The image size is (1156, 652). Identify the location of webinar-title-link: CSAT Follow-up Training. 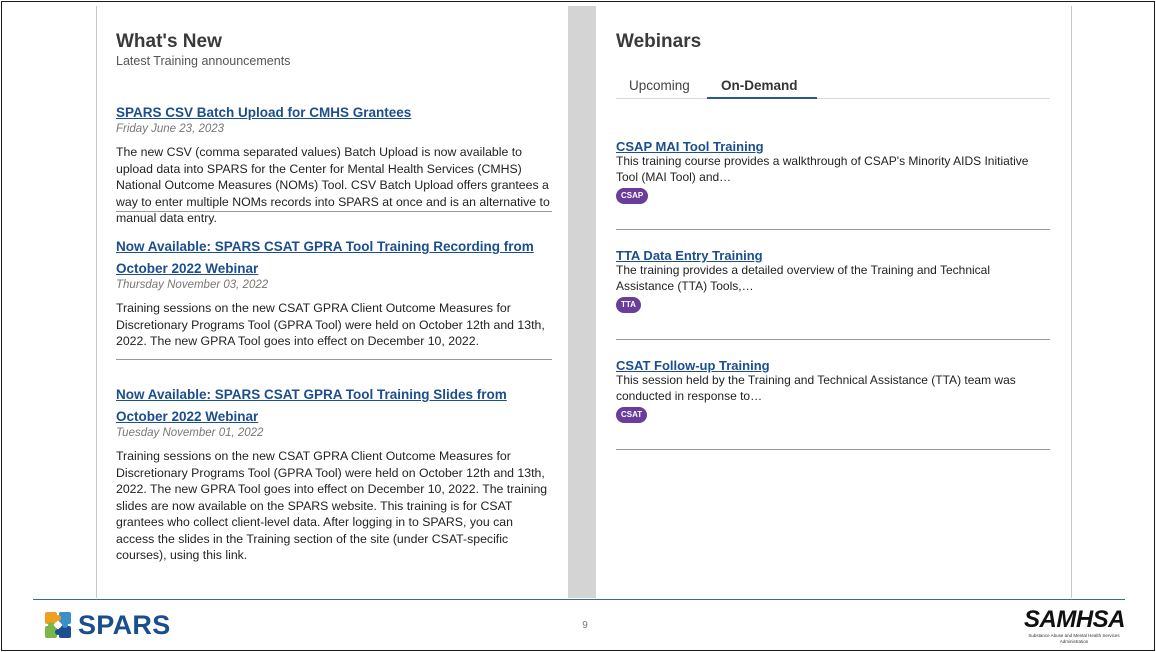
(833, 365).